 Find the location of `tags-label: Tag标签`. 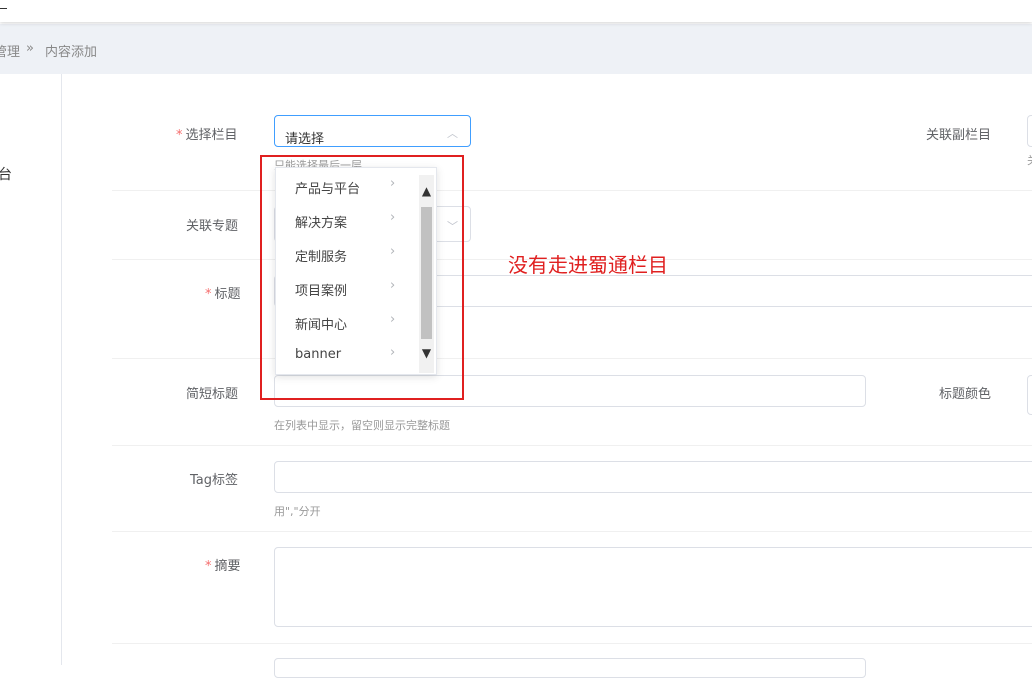

tags-label: Tag标签 is located at coordinates (214, 480).